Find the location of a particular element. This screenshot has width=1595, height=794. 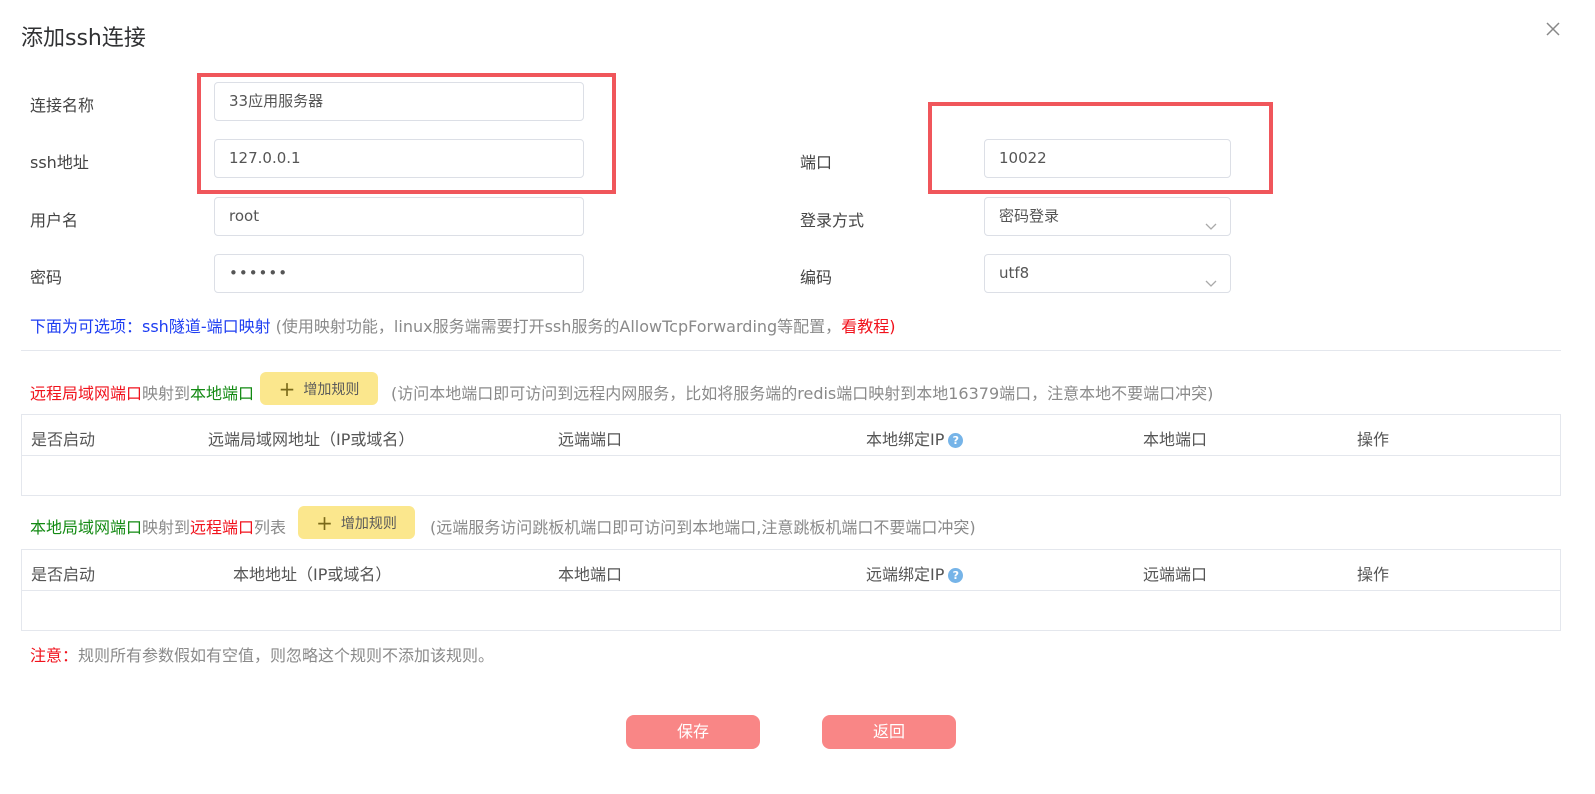

optional-note-close: ) is located at coordinates (892, 326).